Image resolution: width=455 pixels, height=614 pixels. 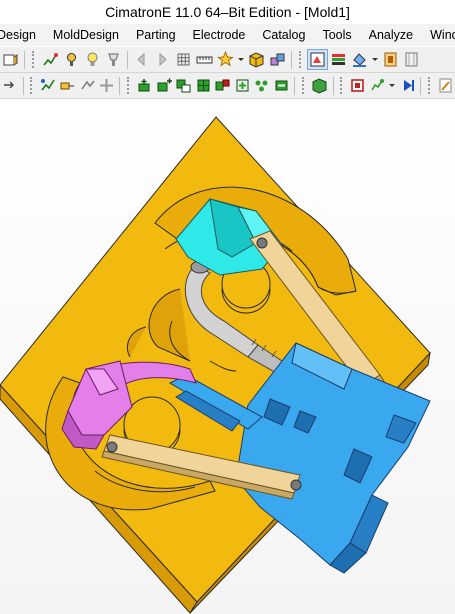 I want to click on box-icon, so click(x=256, y=59).